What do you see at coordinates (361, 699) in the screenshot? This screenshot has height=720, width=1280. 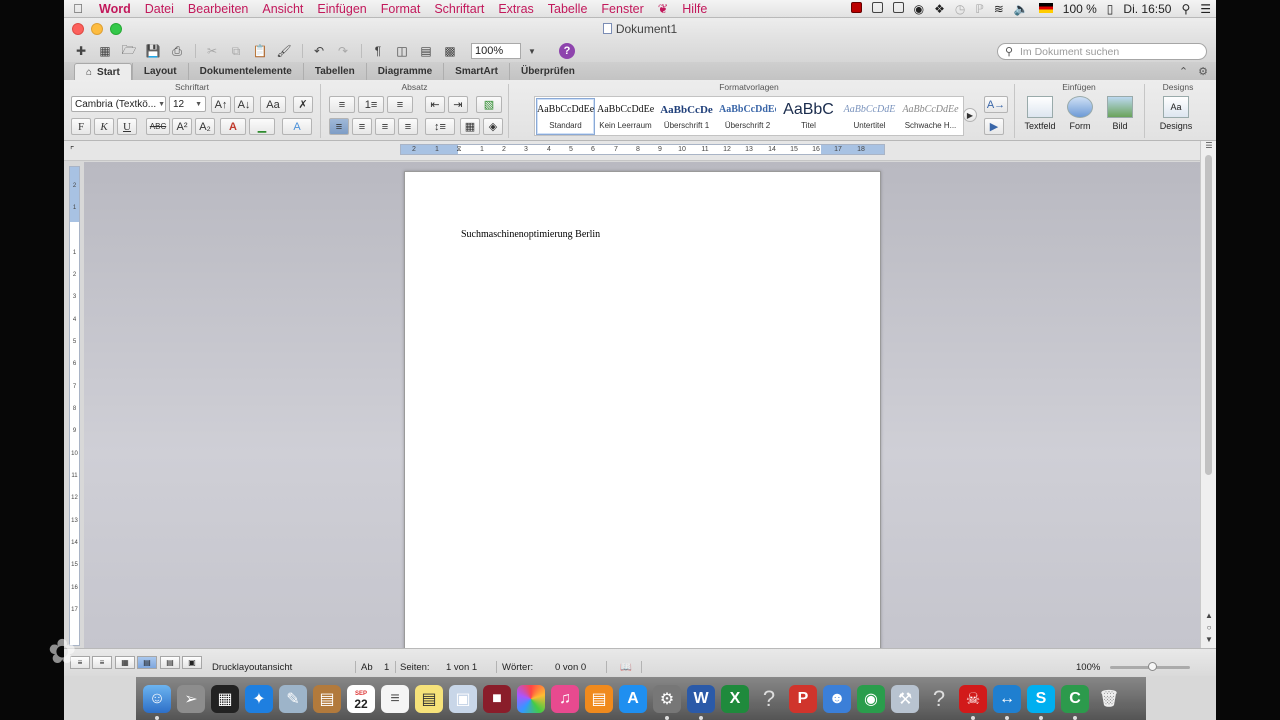 I see `calendar-icon: SEP 22` at bounding box center [361, 699].